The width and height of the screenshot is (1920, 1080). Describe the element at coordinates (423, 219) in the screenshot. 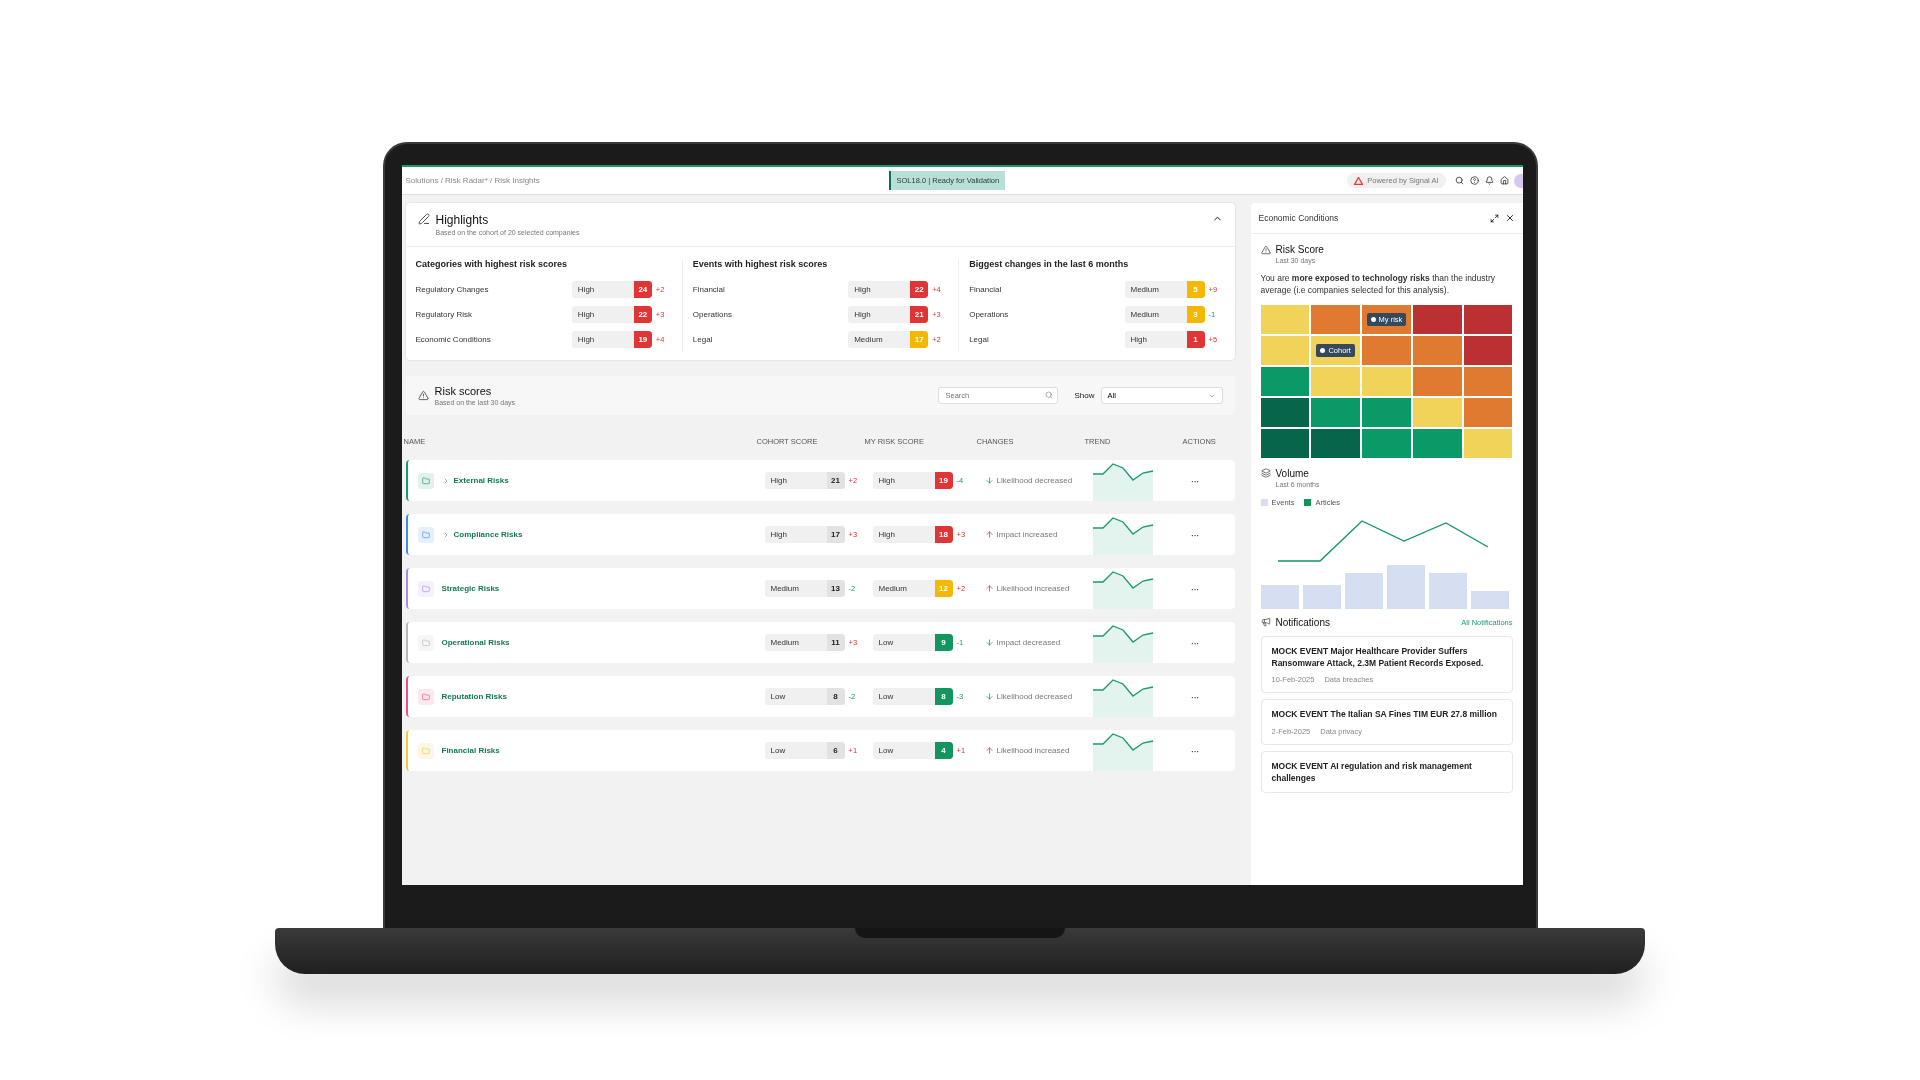

I see `pen-icon` at that location.